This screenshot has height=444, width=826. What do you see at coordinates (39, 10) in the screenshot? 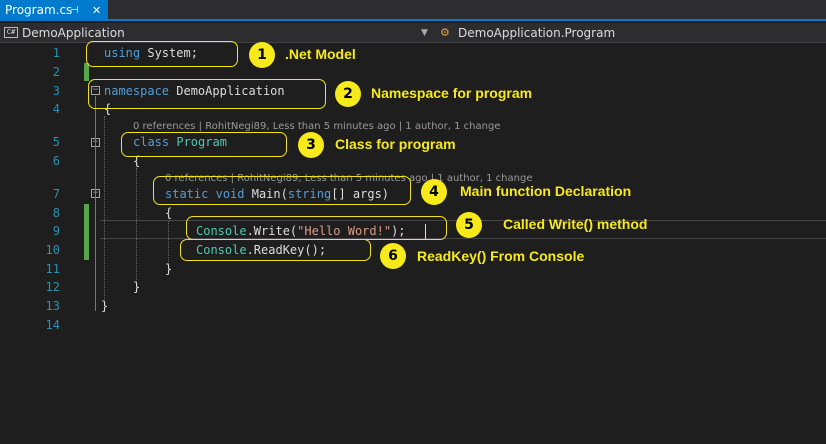
I see `tab-title: Program.cs` at bounding box center [39, 10].